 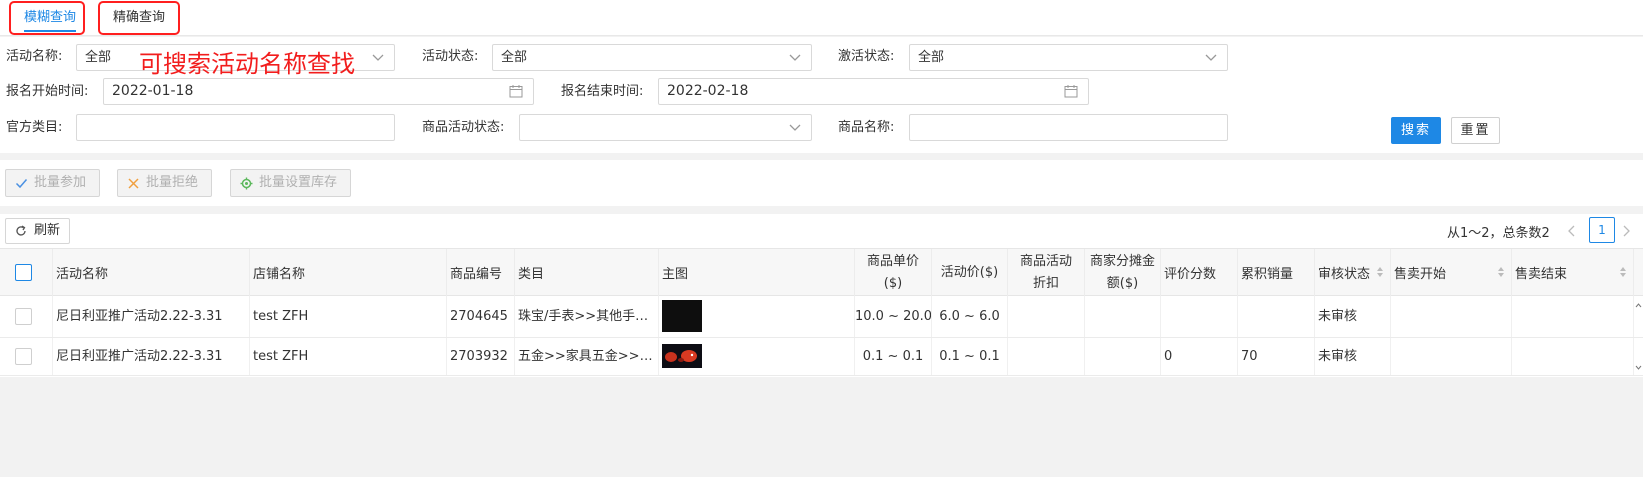 What do you see at coordinates (893, 272) in the screenshot?
I see `column-header-unit-price: 商品单价($)` at bounding box center [893, 272].